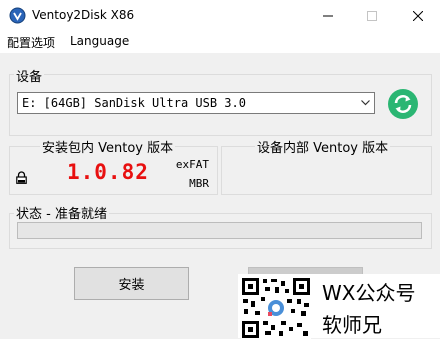 Image resolution: width=440 pixels, height=339 pixels. Describe the element at coordinates (365, 103) in the screenshot. I see `chevron-down-icon` at that location.